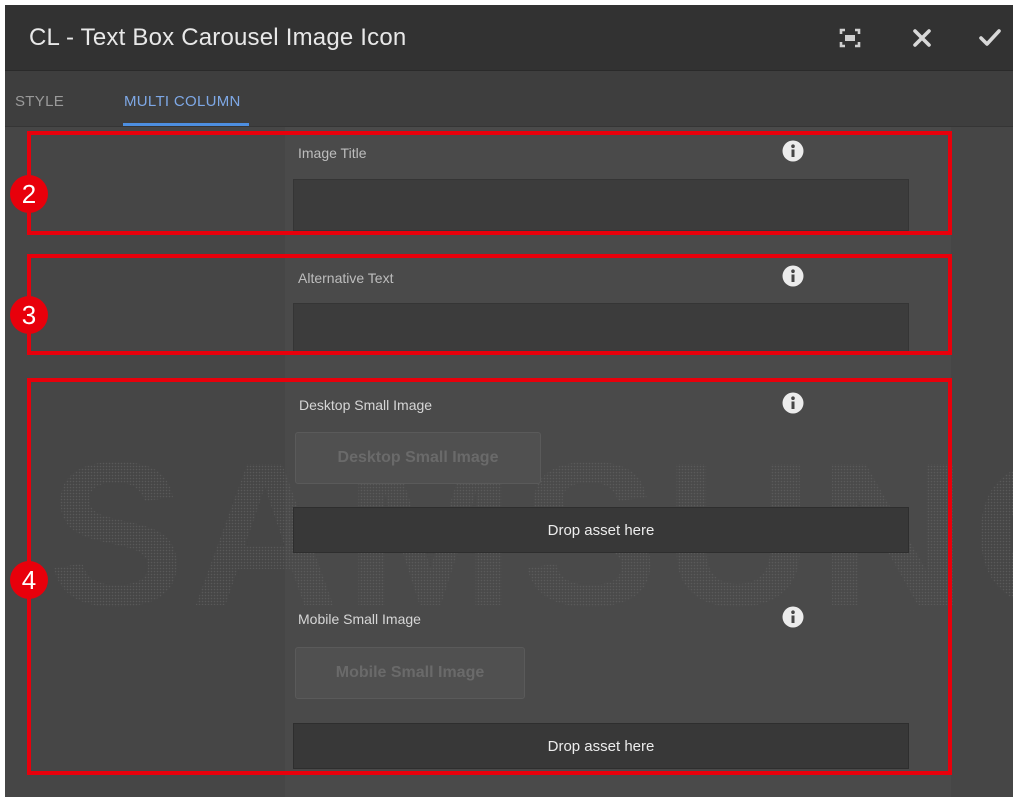 This screenshot has height=797, width=1013. Describe the element at coordinates (509, 99) in the screenshot. I see `tab-bar: STYLE MULTI COLUMN` at that location.